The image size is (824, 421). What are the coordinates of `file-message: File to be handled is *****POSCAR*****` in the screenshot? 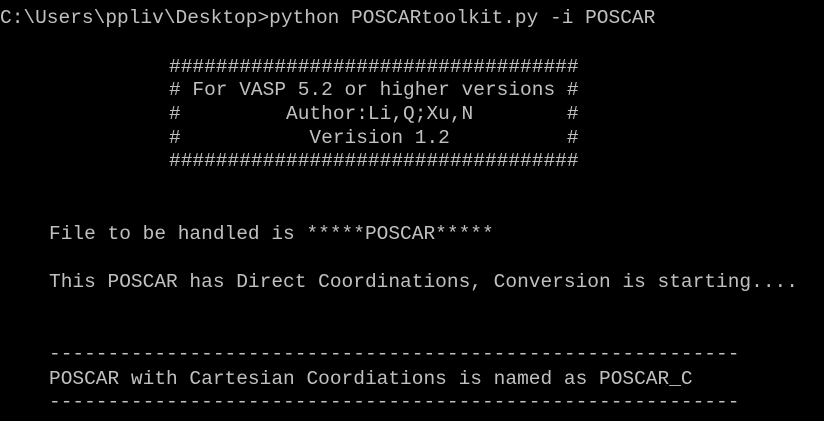 It's located at (271, 234).